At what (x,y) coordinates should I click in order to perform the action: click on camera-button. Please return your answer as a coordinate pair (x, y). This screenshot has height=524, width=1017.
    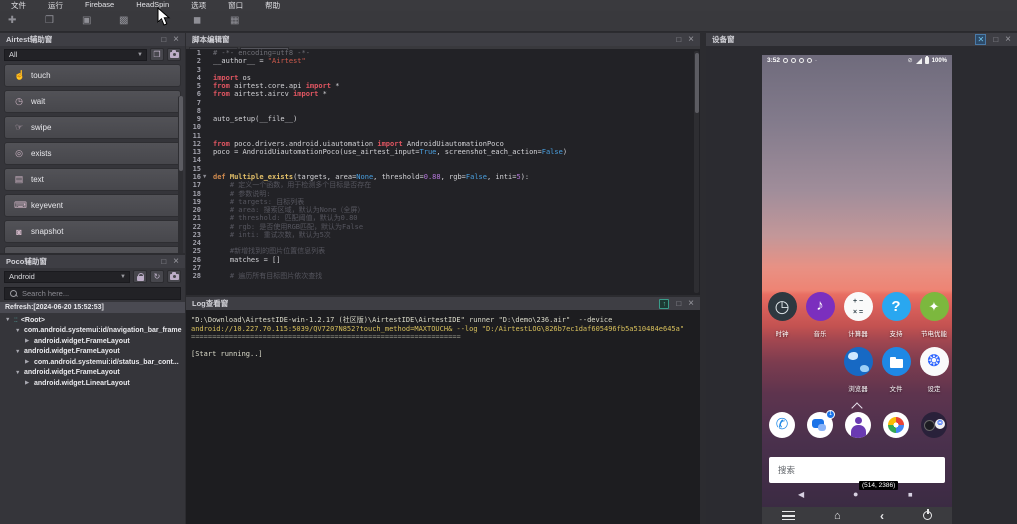
    Looking at the image, I should click on (174, 54).